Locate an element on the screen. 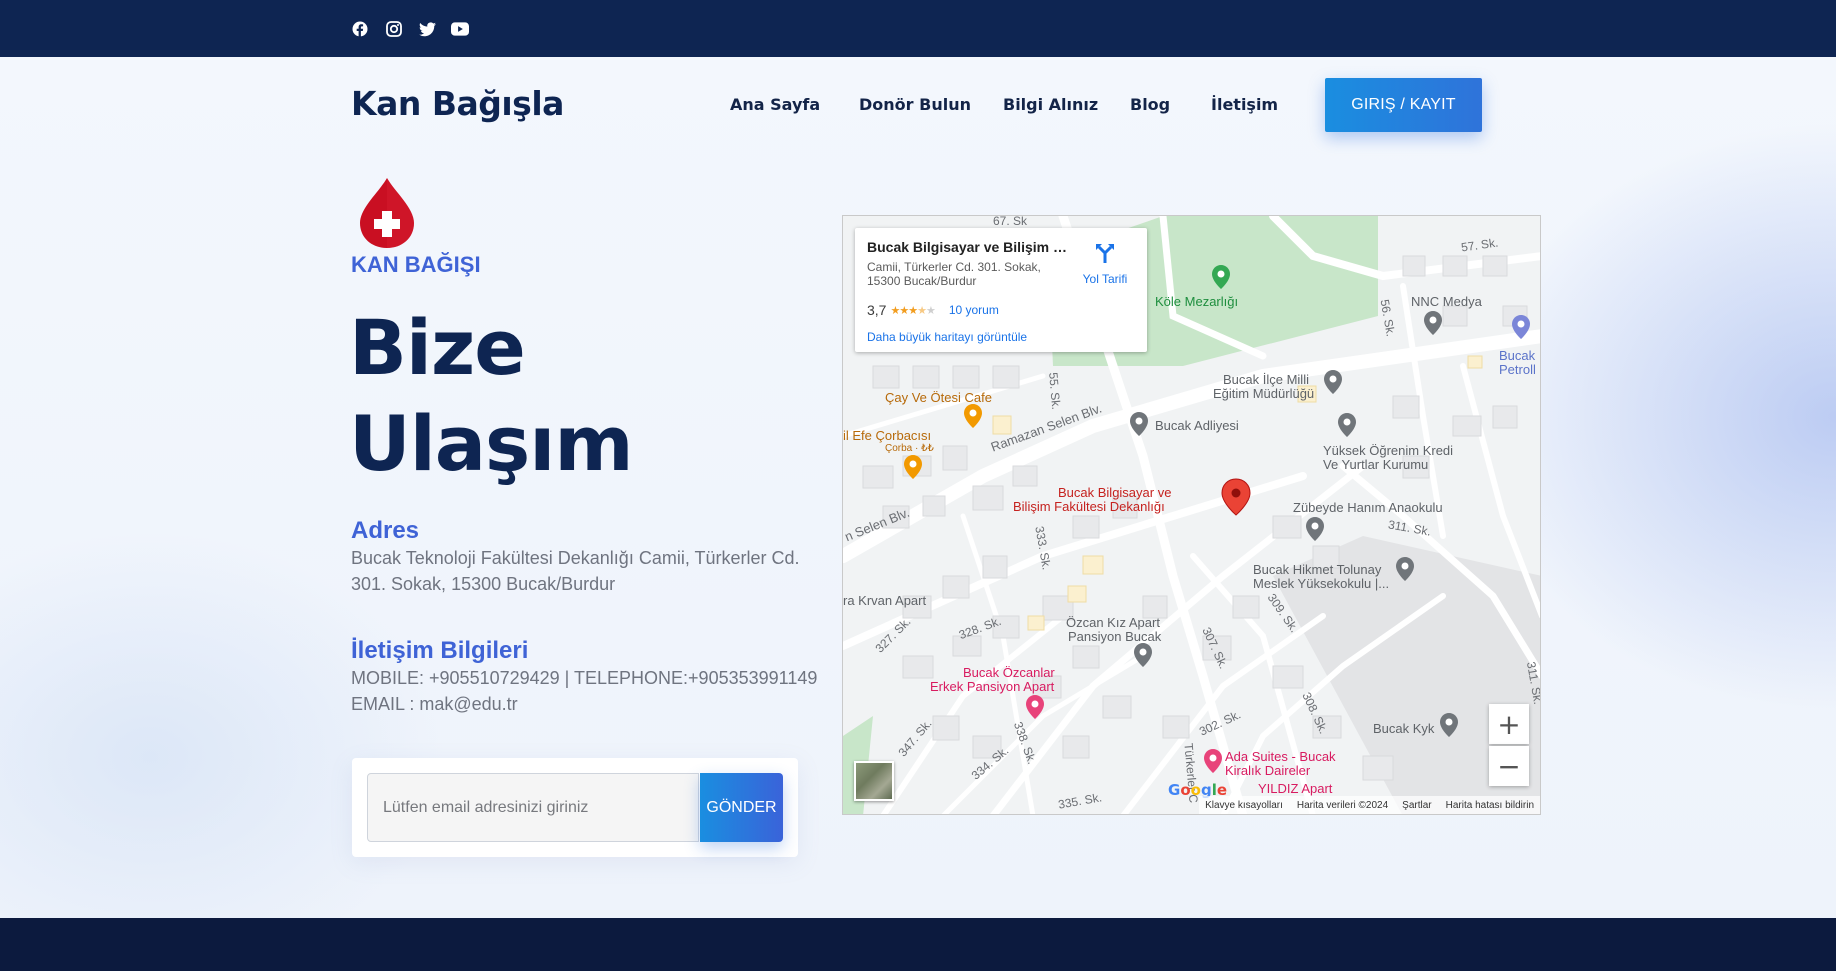  map-label-ada-suites-1: Ada Suites - Bucak is located at coordinates (1280, 756).